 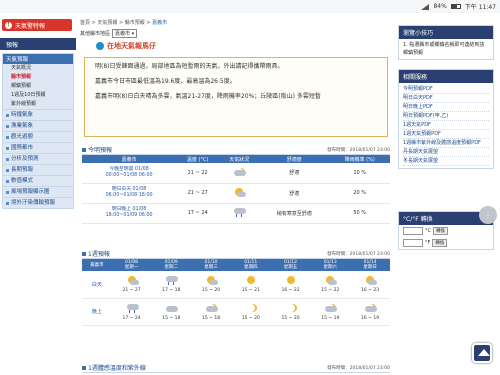 What do you see at coordinates (251, 280) in the screenshot?
I see `sunny-icon` at bounding box center [251, 280].